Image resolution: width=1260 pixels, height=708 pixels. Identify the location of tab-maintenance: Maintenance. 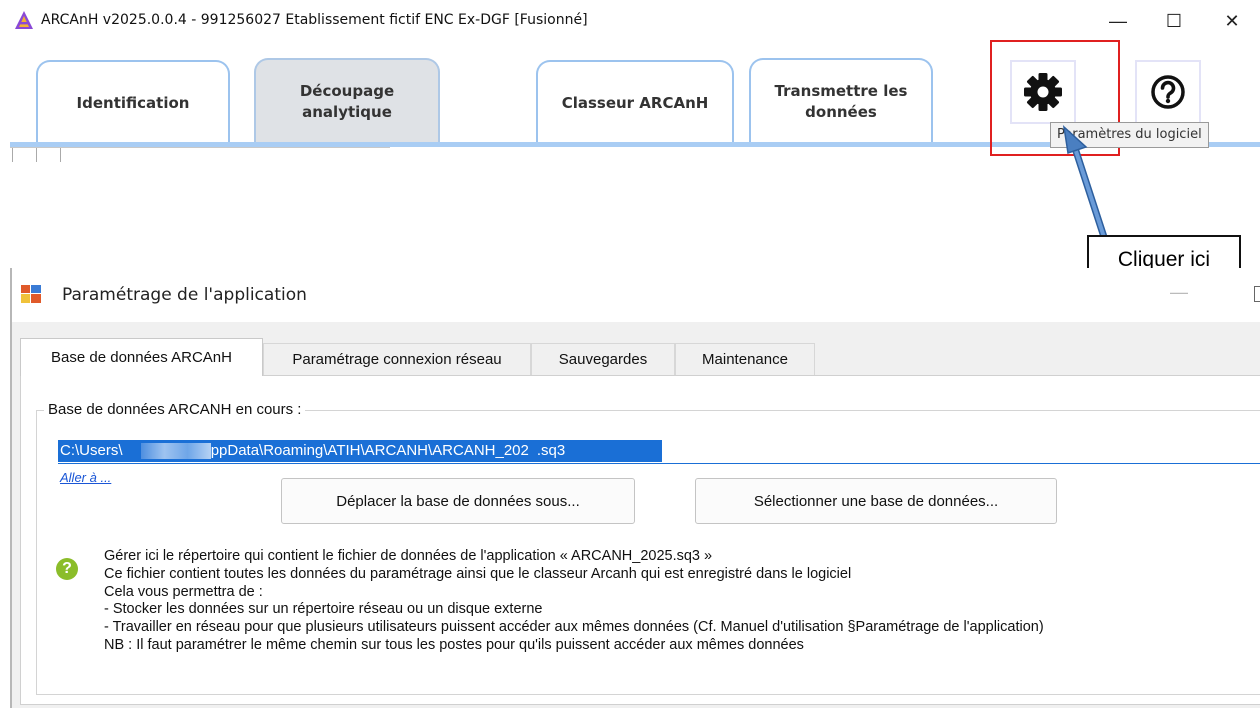
(745, 359).